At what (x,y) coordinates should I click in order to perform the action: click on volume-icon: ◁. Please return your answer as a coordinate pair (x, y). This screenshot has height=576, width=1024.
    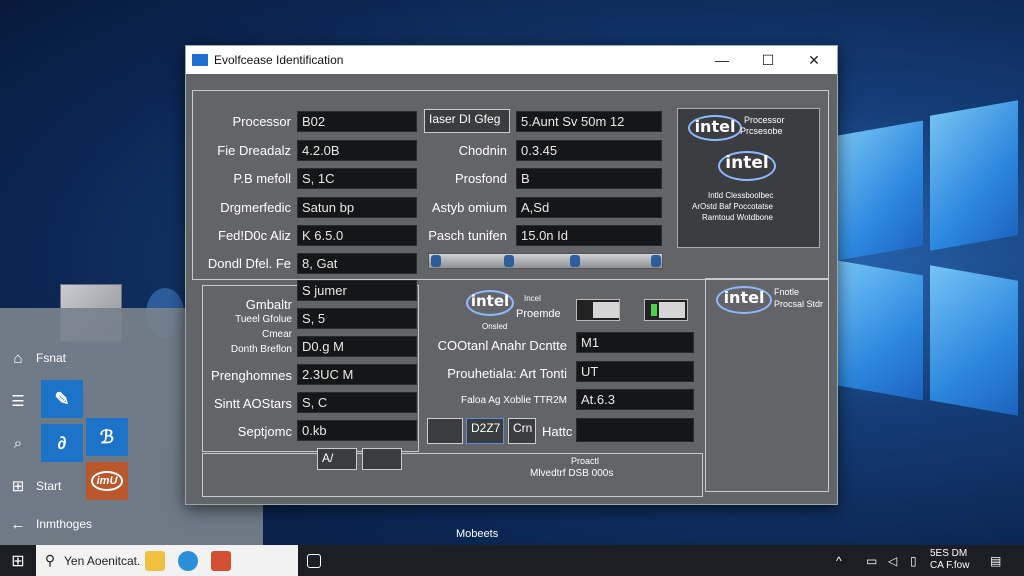
    Looking at the image, I should click on (892, 560).